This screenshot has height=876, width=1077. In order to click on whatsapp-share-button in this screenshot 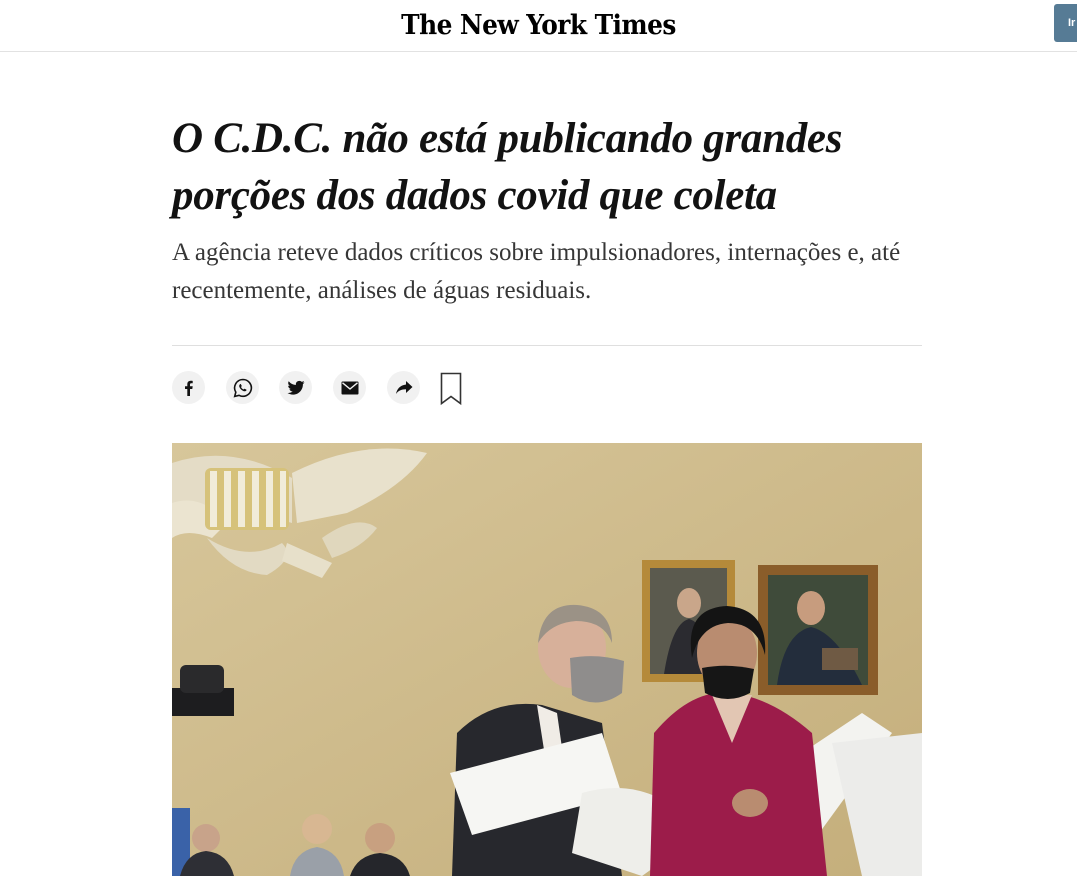, I will do `click(242, 387)`.